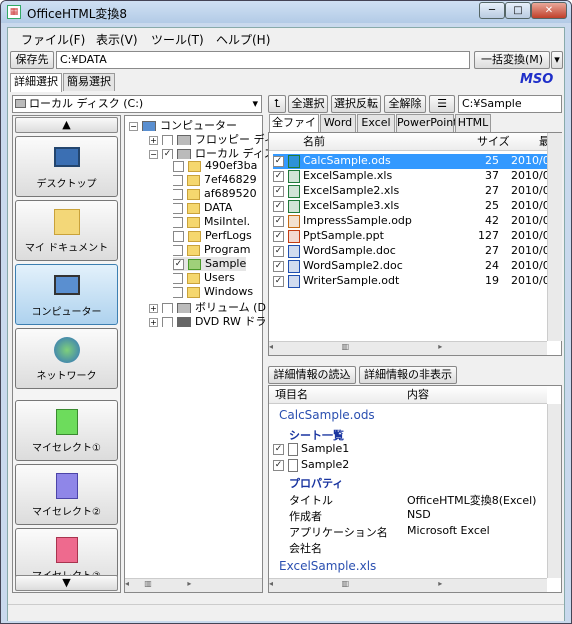  What do you see at coordinates (415, 236) in the screenshot?
I see `file-row: ✓ PptSample.ppt 127 2010/09` at bounding box center [415, 236].